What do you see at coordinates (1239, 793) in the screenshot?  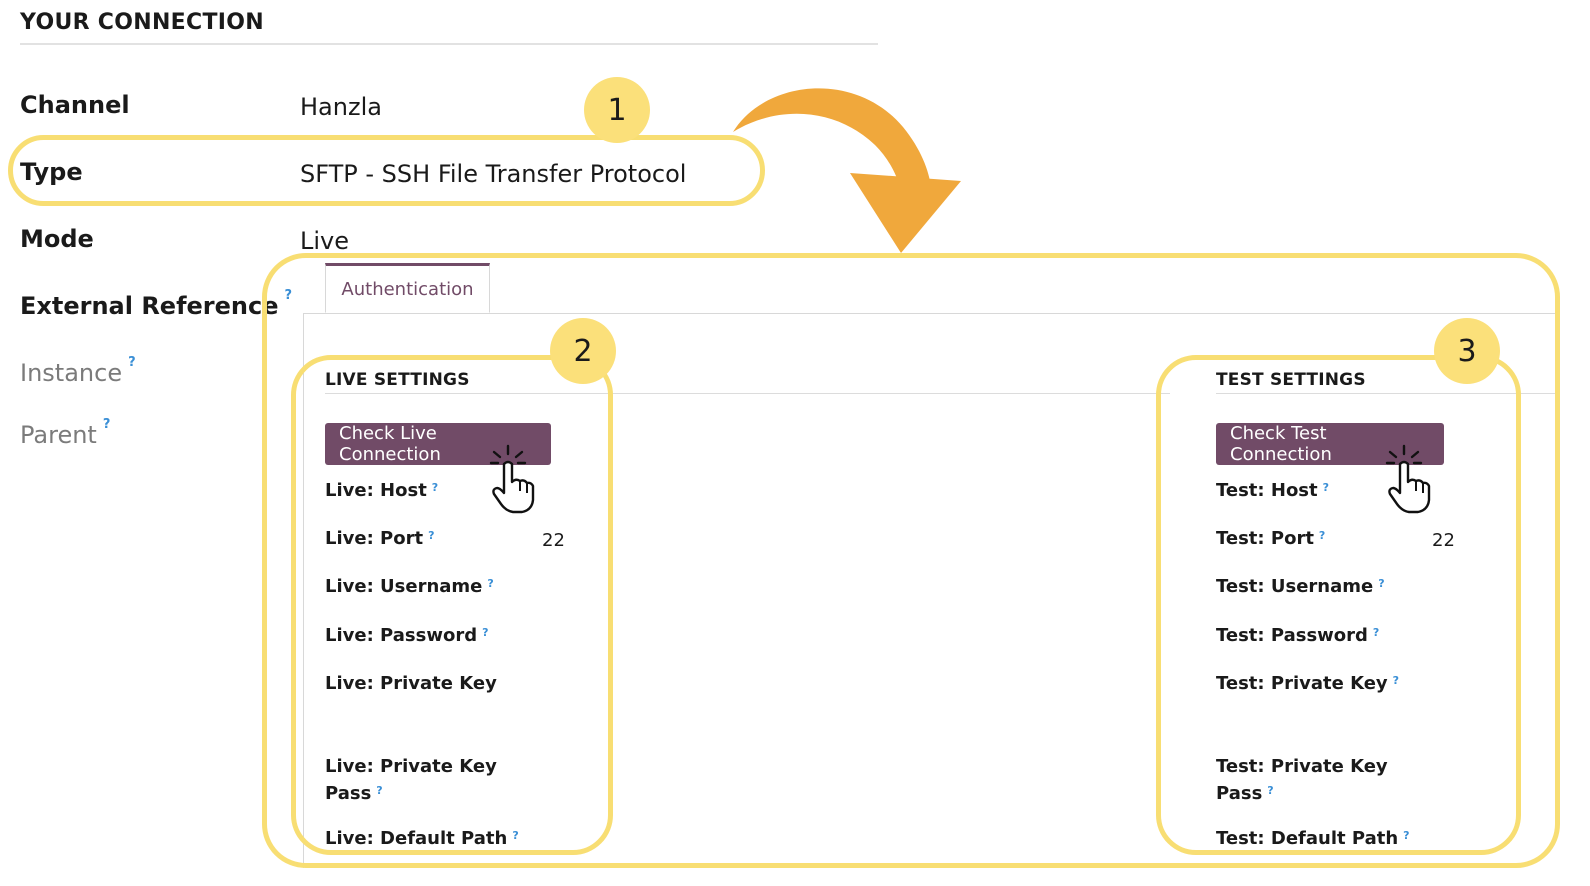 I see `test-private-key-pass-text: Pass` at bounding box center [1239, 793].